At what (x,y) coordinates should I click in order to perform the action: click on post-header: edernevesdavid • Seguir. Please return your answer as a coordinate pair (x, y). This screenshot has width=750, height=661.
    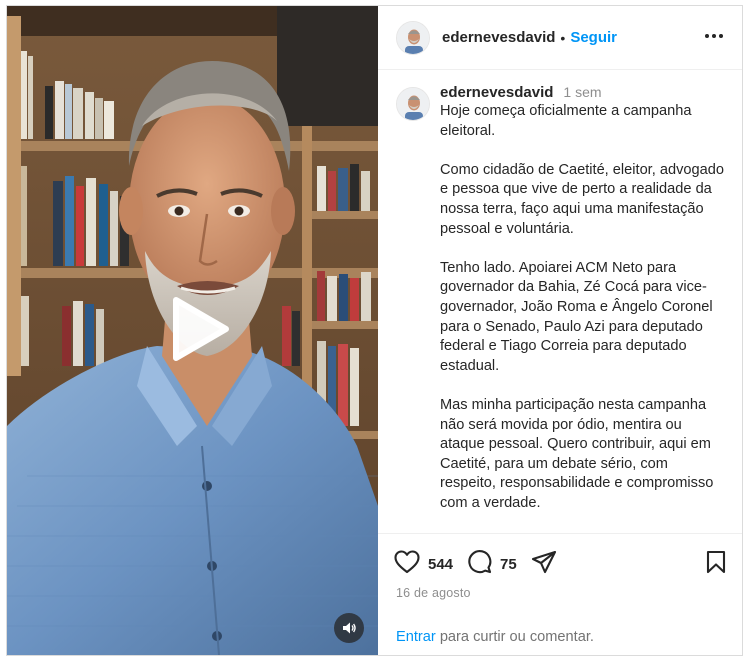
    Looking at the image, I should click on (560, 38).